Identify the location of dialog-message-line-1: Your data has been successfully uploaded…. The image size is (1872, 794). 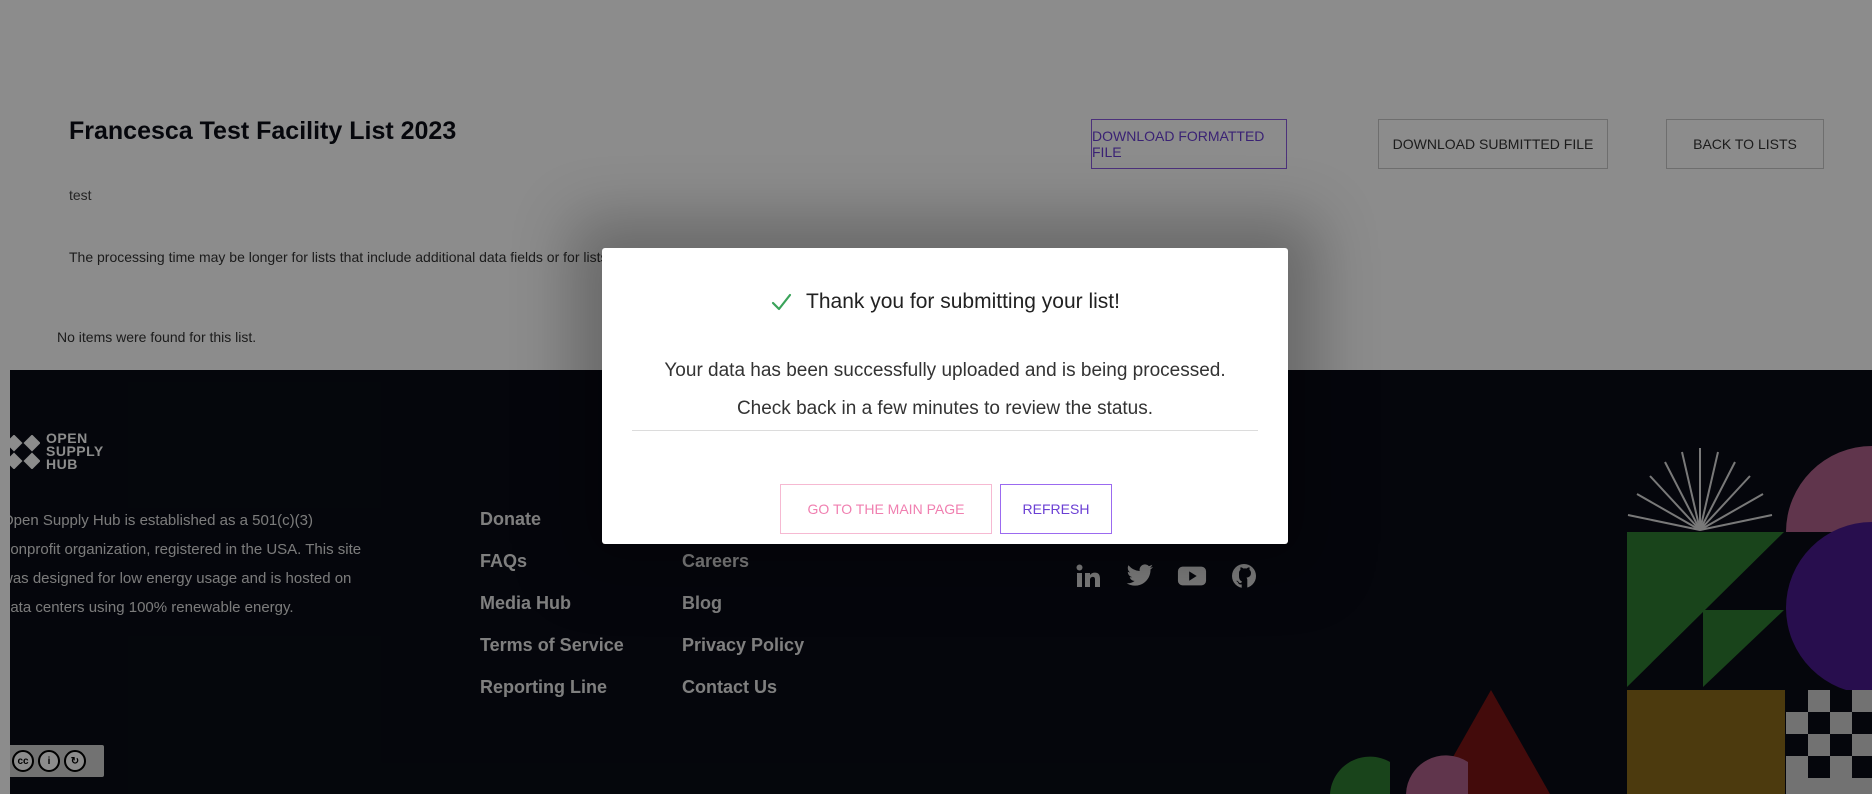
(945, 370).